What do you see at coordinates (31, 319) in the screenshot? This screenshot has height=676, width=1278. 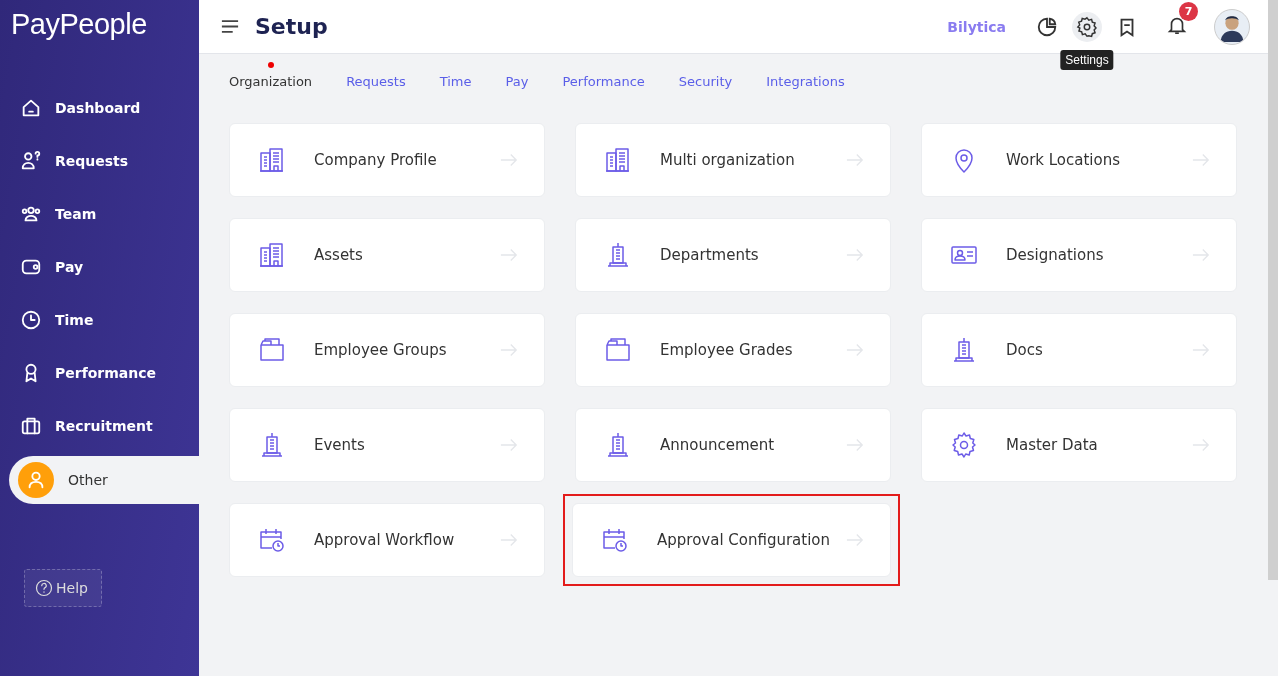 I see `clock-icon` at bounding box center [31, 319].